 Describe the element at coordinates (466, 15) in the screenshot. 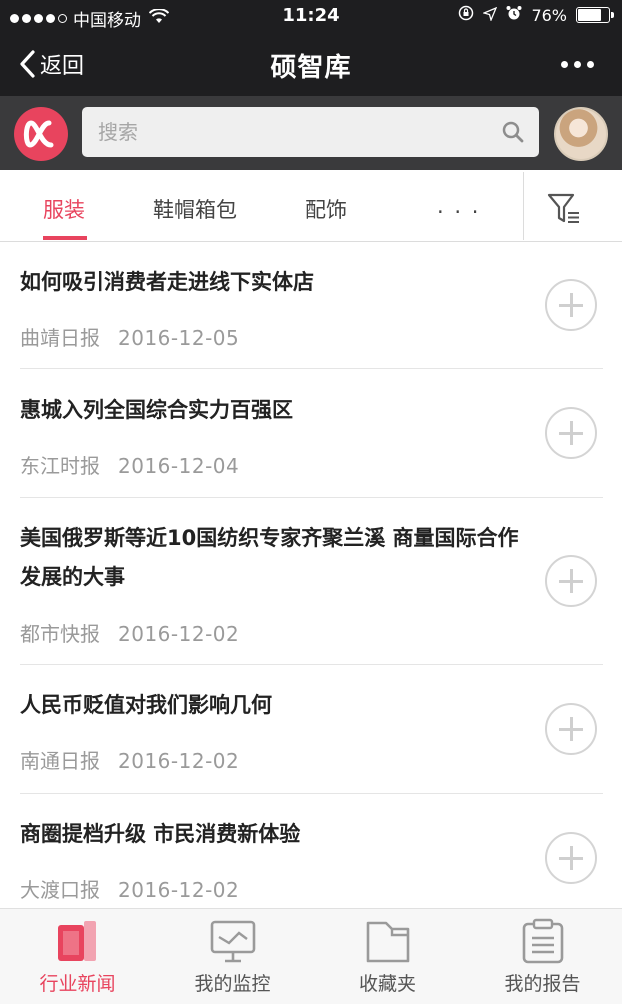

I see `rotation-lock-icon` at that location.